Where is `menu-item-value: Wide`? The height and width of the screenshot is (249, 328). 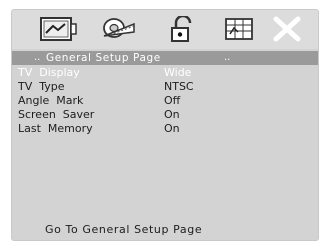
menu-item-value: Wide is located at coordinates (178, 72).